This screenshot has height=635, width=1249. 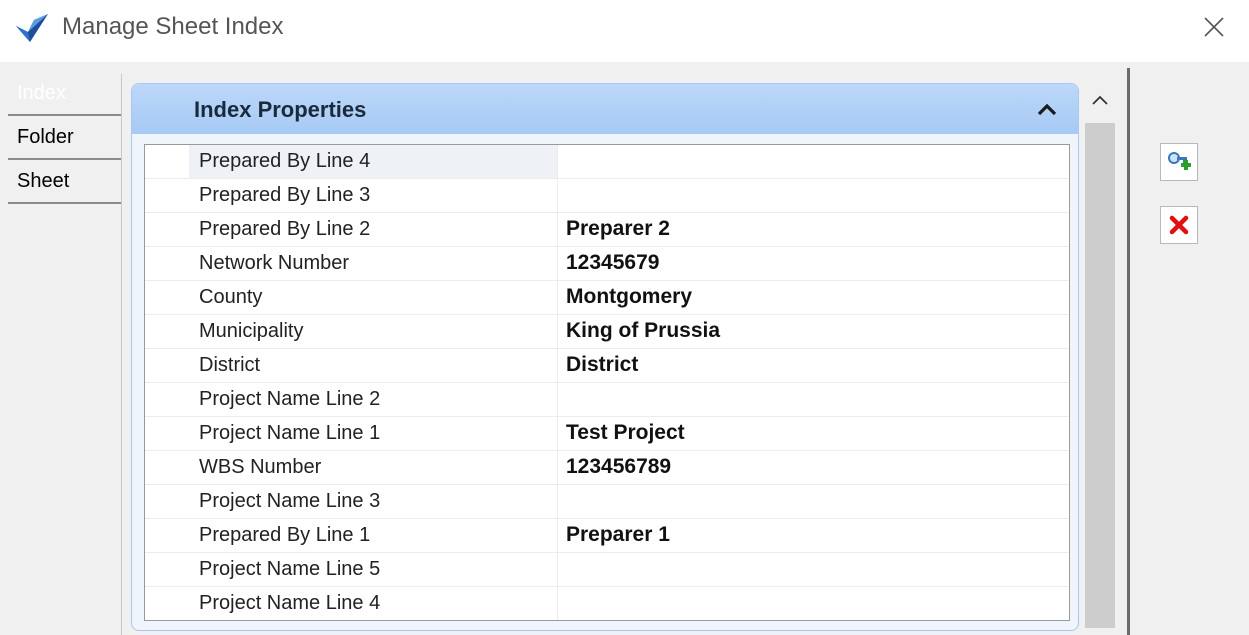 I want to click on tab-folder: Folder, so click(x=65, y=138).